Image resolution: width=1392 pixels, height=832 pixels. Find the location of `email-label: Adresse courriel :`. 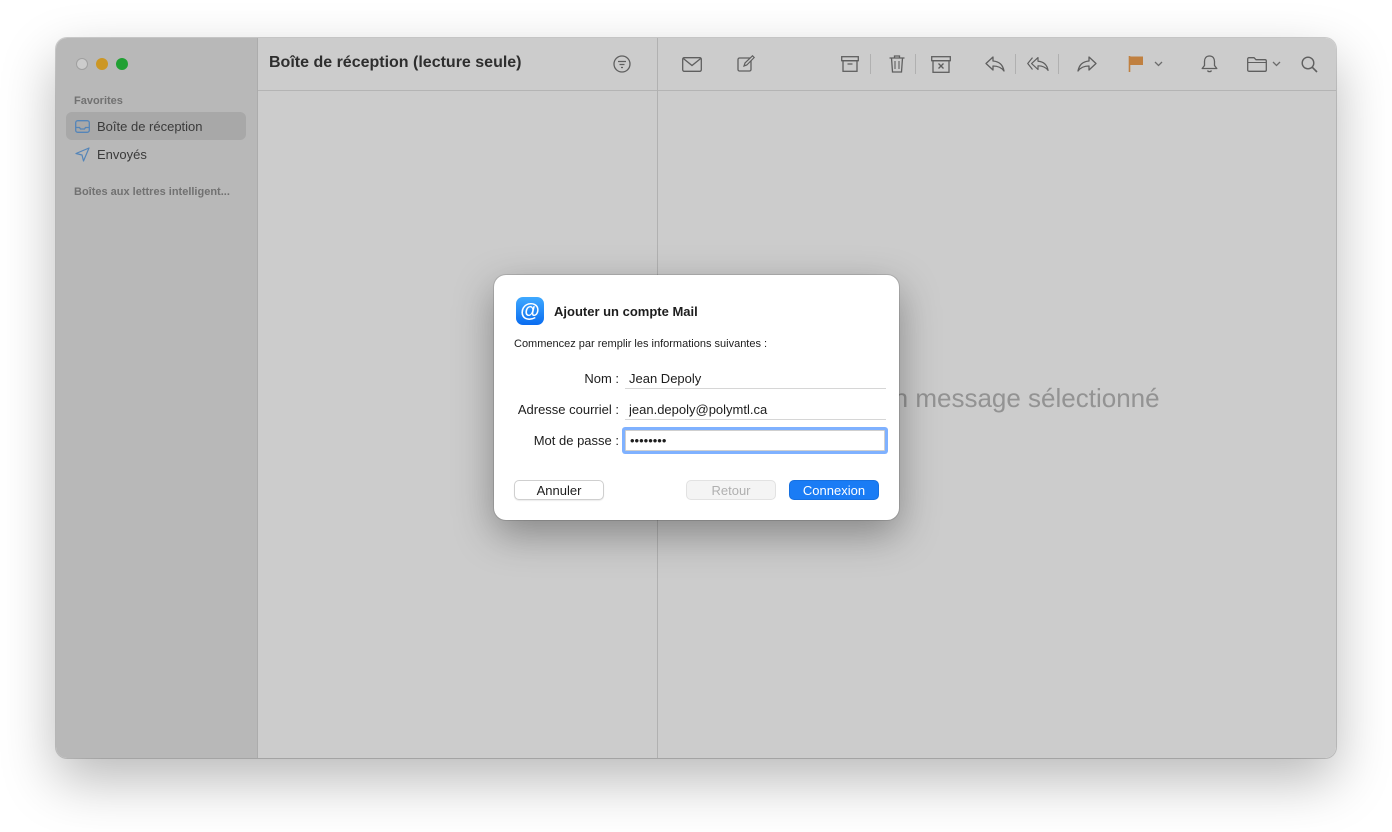

email-label: Adresse courriel : is located at coordinates (568, 409).